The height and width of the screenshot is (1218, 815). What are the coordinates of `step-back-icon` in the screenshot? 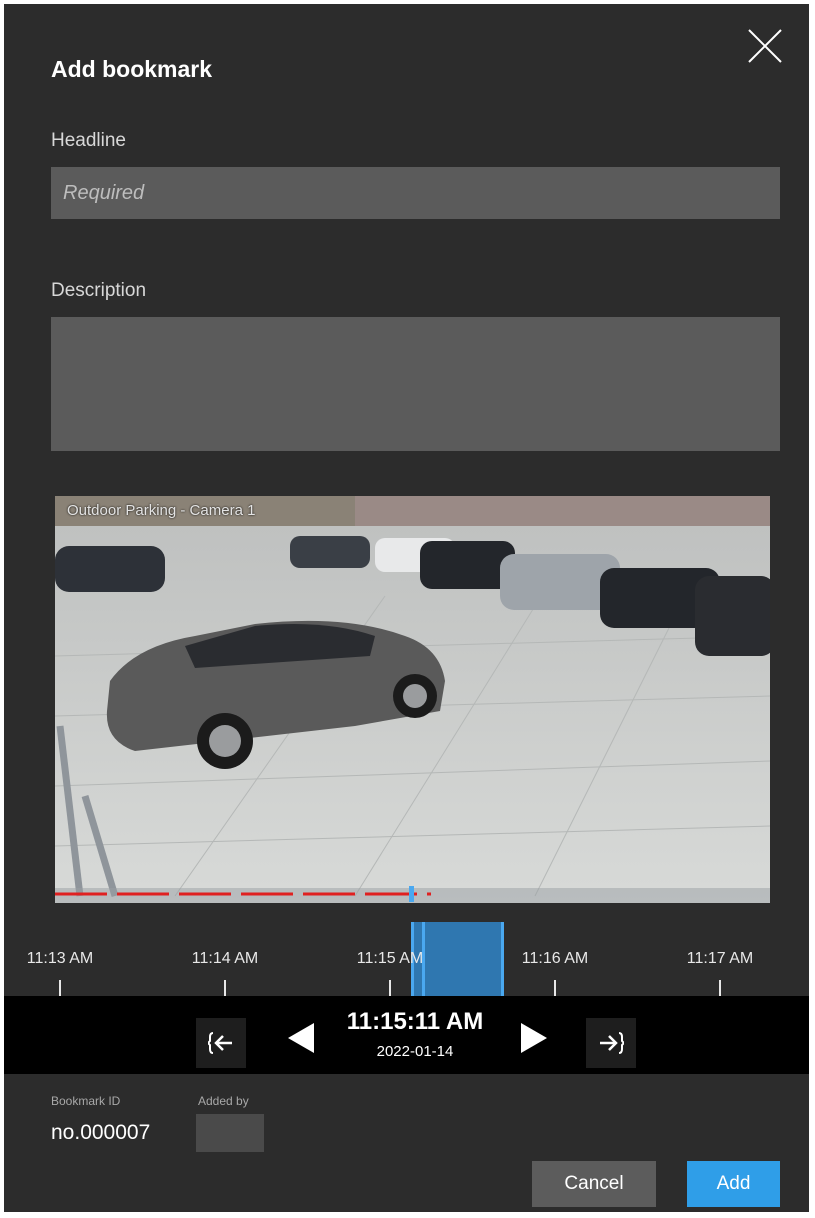 It's located at (301, 1038).